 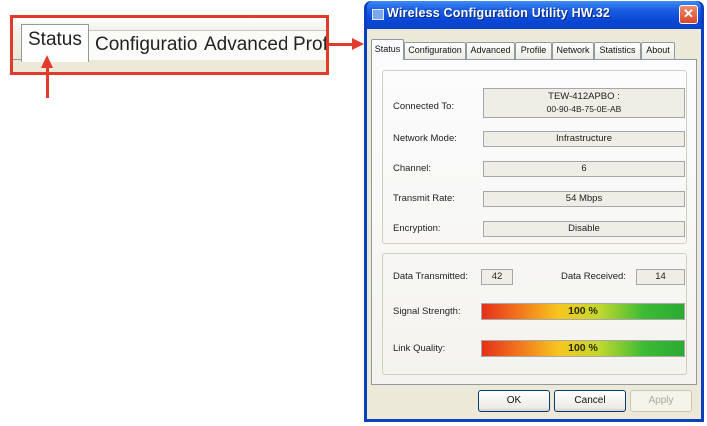 What do you see at coordinates (424, 106) in the screenshot?
I see `connected-to-label: Connected To:` at bounding box center [424, 106].